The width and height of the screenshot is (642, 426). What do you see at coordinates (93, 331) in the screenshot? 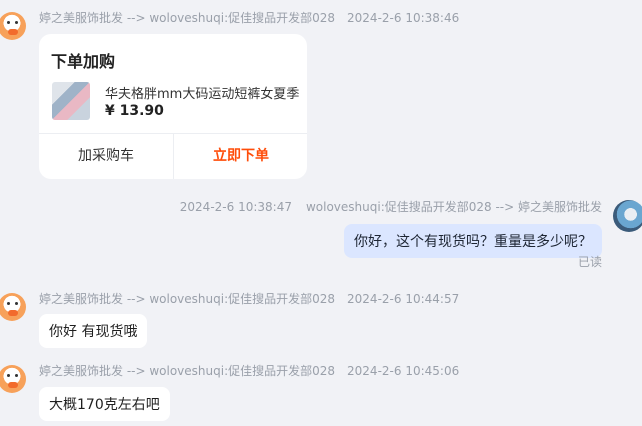
I see `message-bubble: 你好 有现货哦` at bounding box center [93, 331].